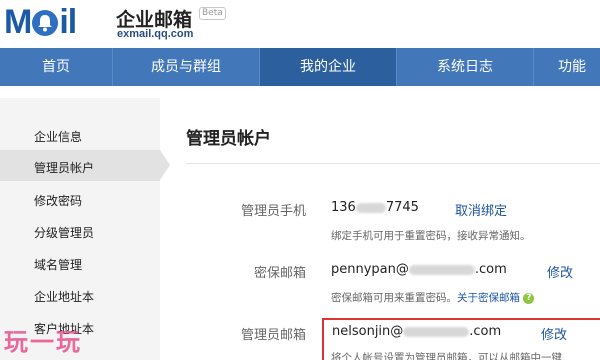 The height and width of the screenshot is (360, 600). What do you see at coordinates (58, 136) in the screenshot?
I see `sidebar-item-enterprise-info: 企业信息` at bounding box center [58, 136].